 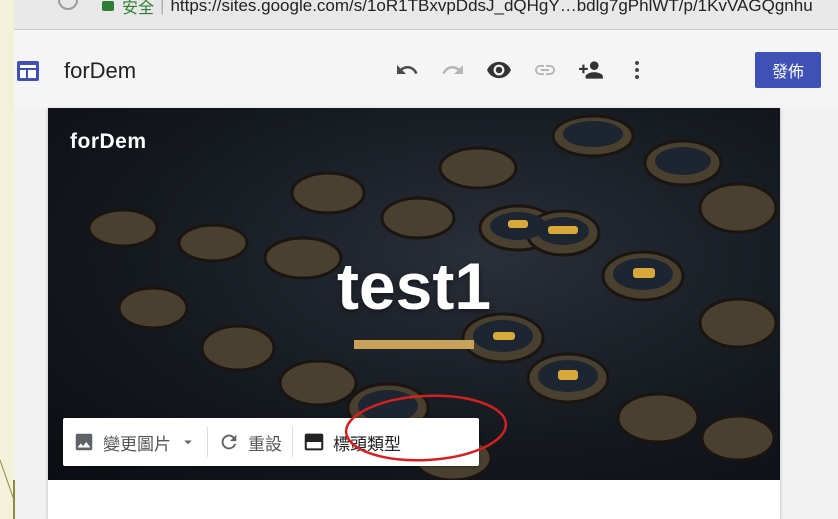 I want to click on refresh-icon, so click(x=229, y=442).